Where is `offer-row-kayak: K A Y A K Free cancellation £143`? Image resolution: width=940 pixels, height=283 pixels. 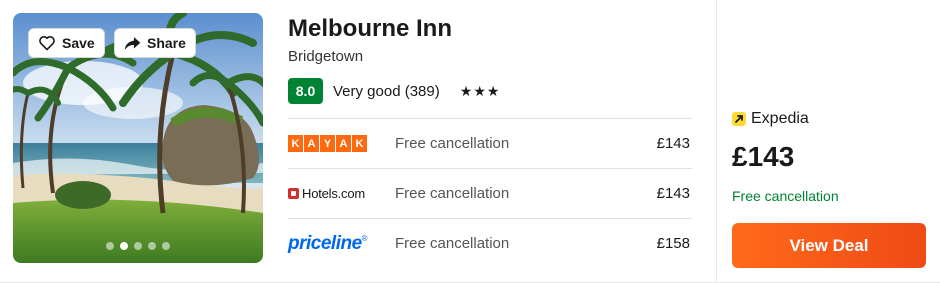
offer-row-kayak: K A Y A K Free cancellation £143 is located at coordinates (490, 143).